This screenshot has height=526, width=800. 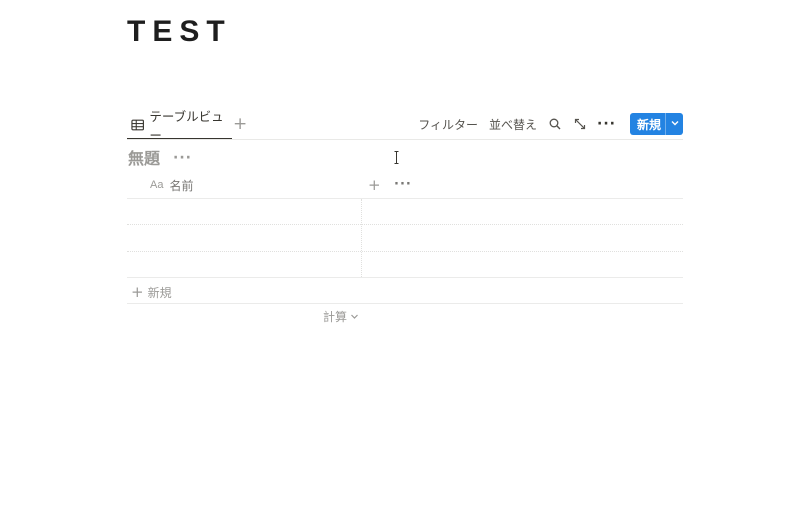 I want to click on row-divider, so click(x=405, y=277).